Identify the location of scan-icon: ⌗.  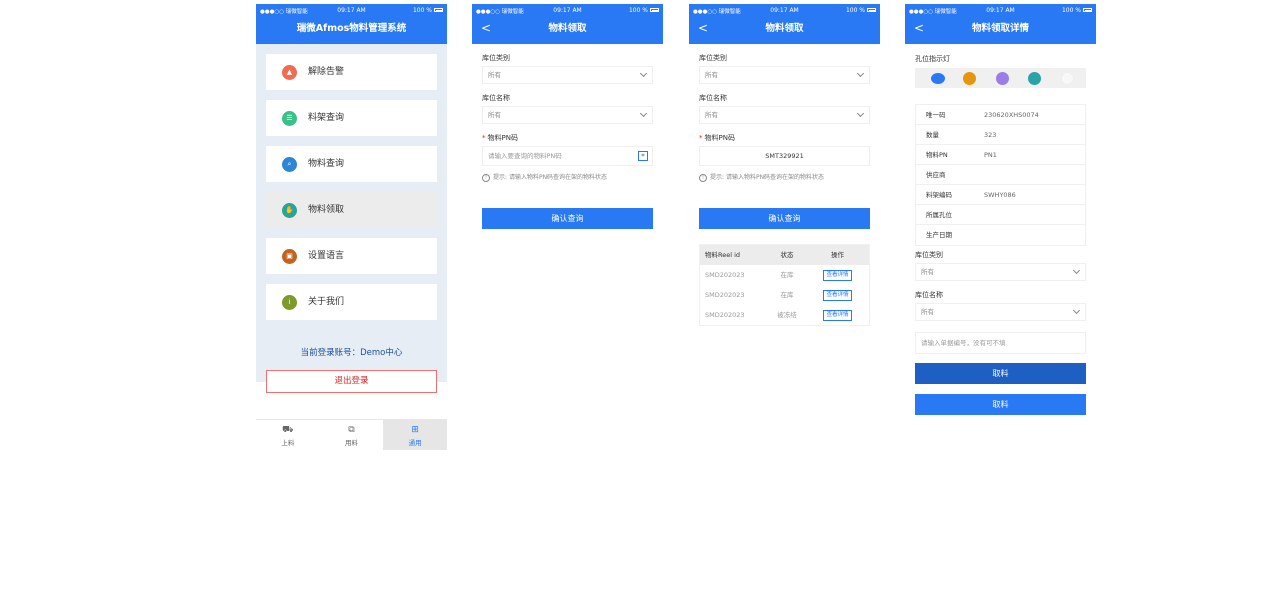
(643, 156).